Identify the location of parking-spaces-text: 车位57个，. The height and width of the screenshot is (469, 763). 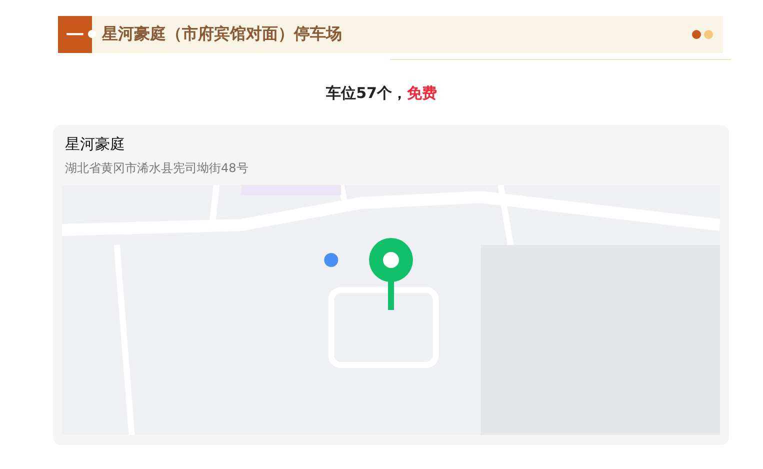
(366, 93).